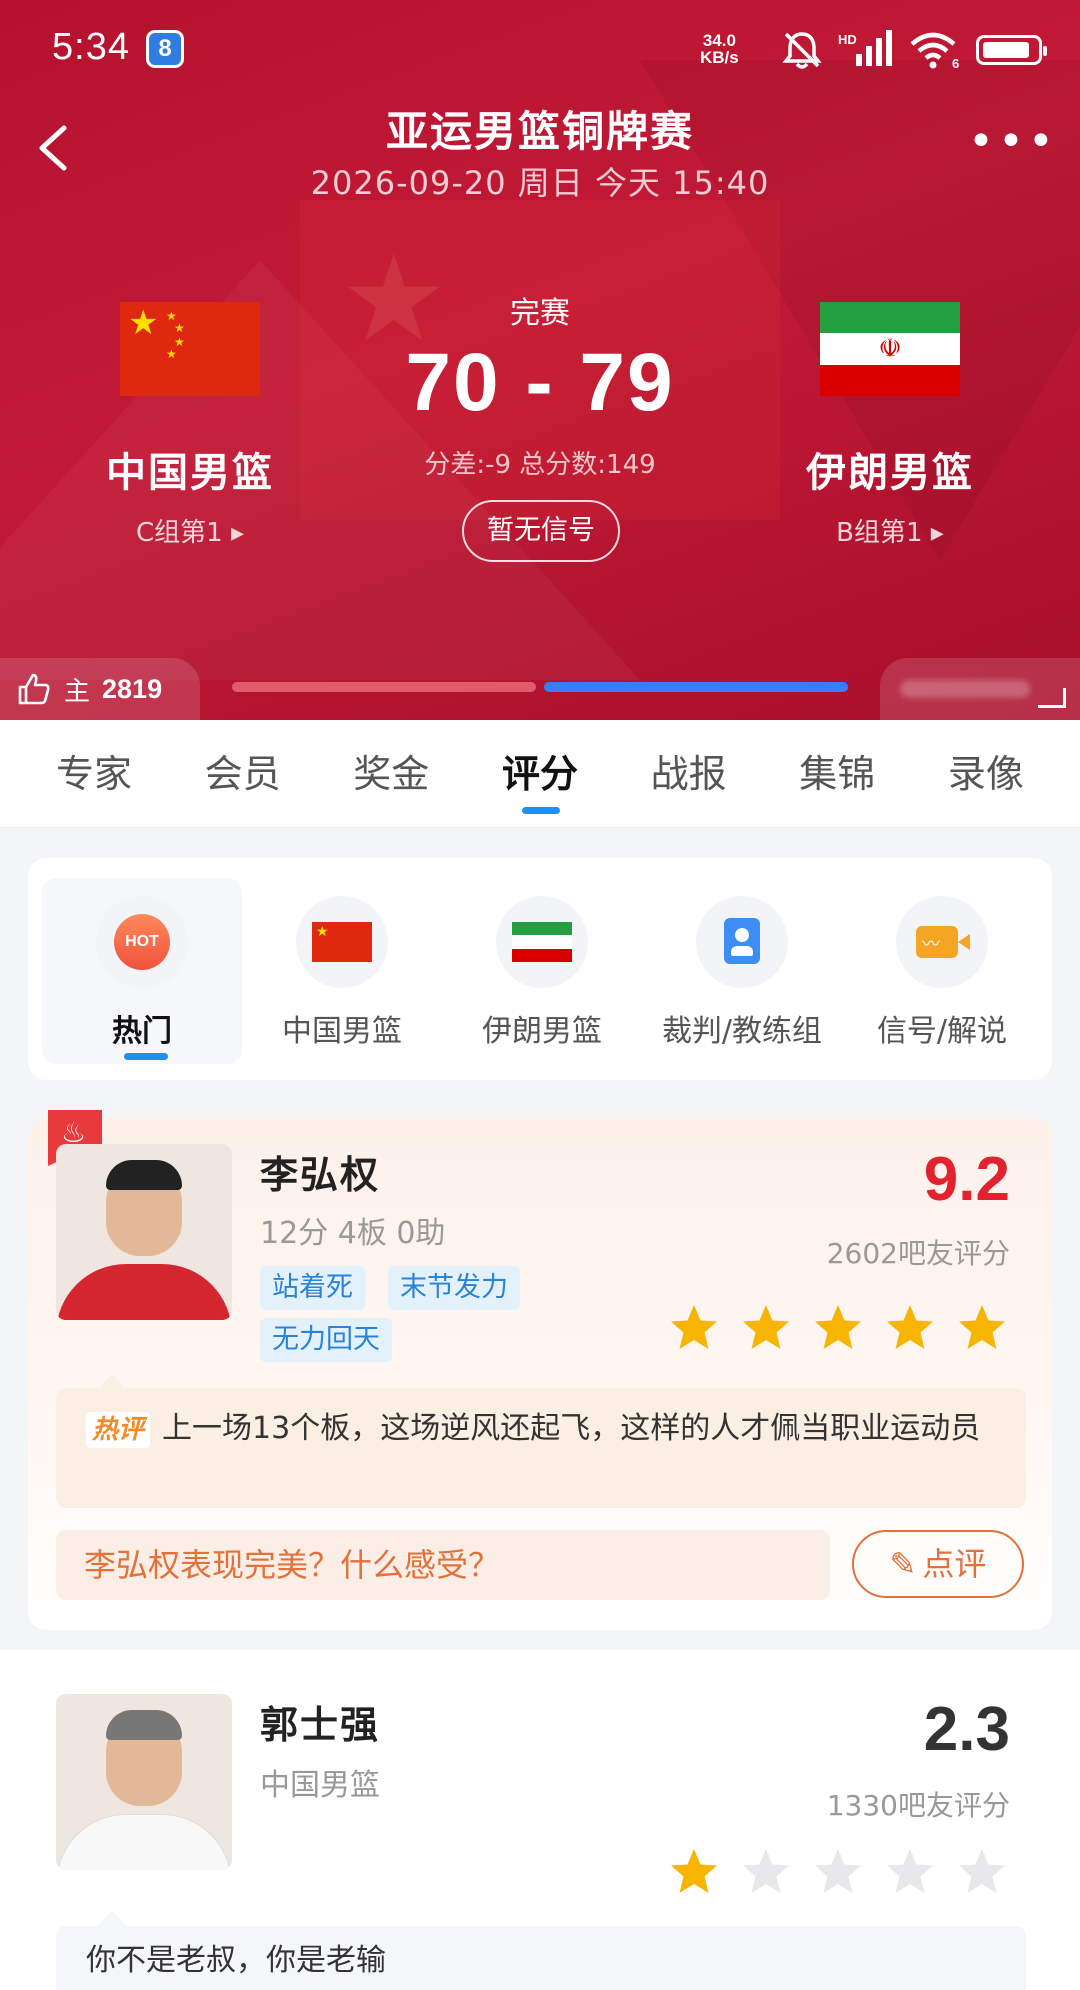  I want to click on content-tabs: 专家 会员 奖金 评分 战报 集锦 录像, so click(540, 774).